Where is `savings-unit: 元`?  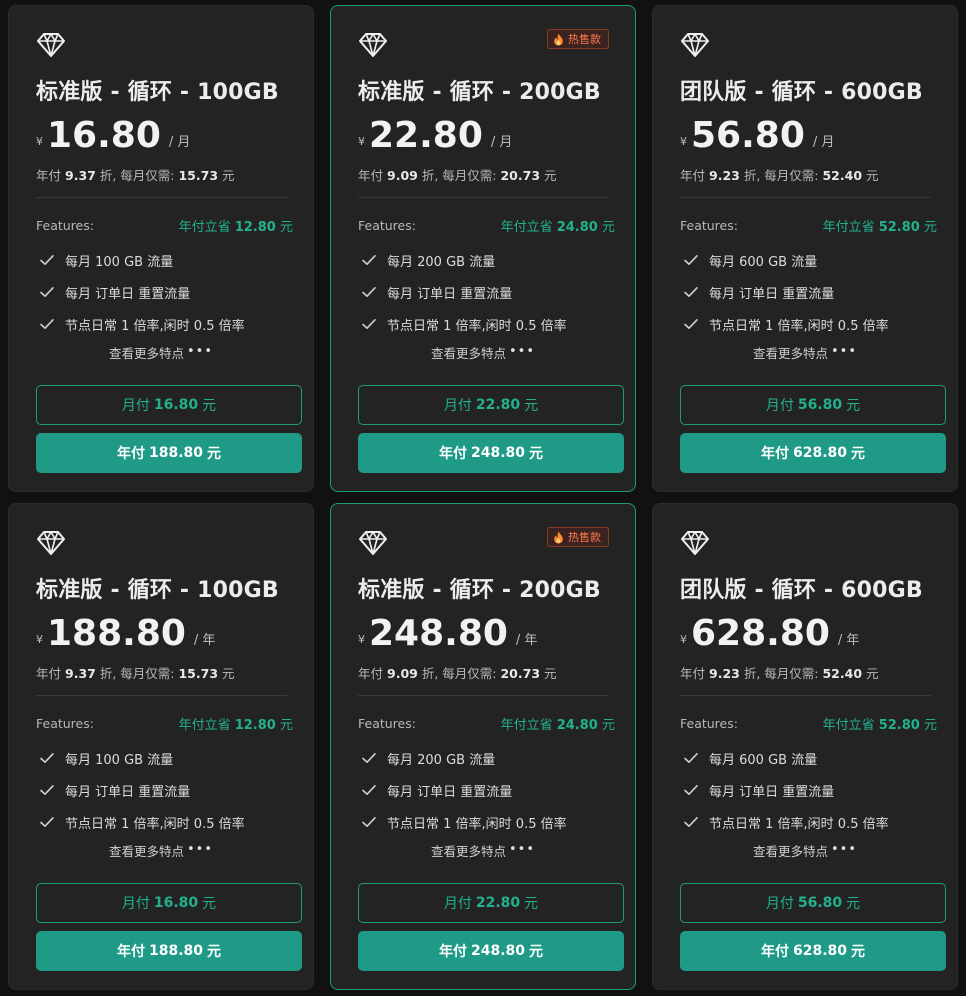
savings-unit: 元 is located at coordinates (930, 725).